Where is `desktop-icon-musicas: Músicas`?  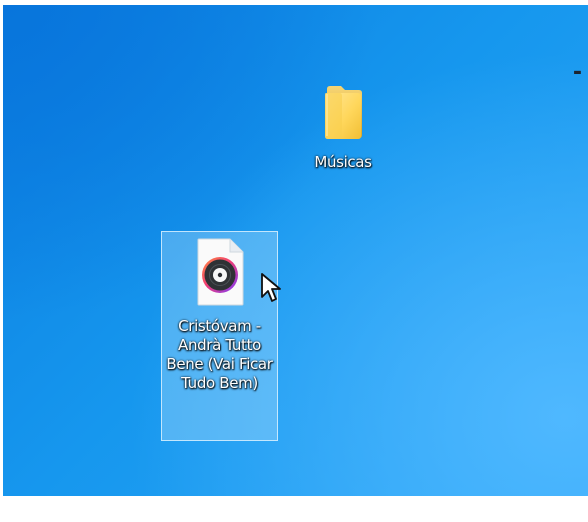 desktop-icon-musicas: Músicas is located at coordinates (343, 131).